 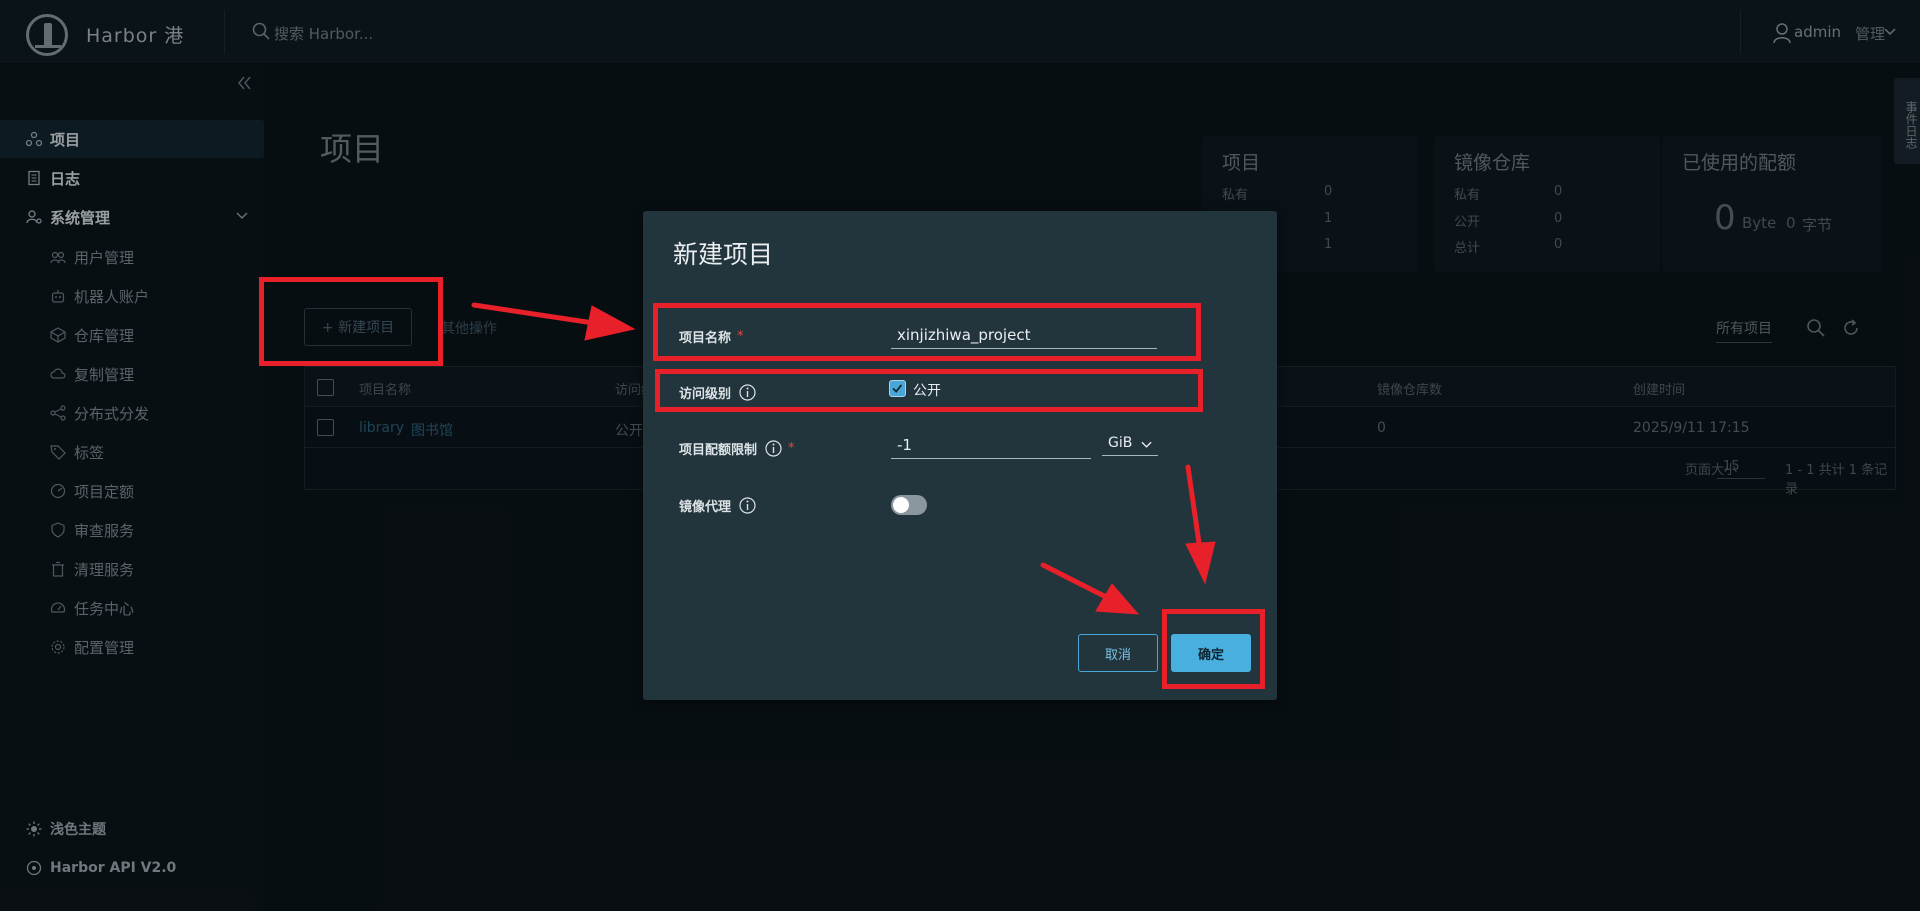 I want to click on quota-limit-input: -1, so click(x=991, y=447).